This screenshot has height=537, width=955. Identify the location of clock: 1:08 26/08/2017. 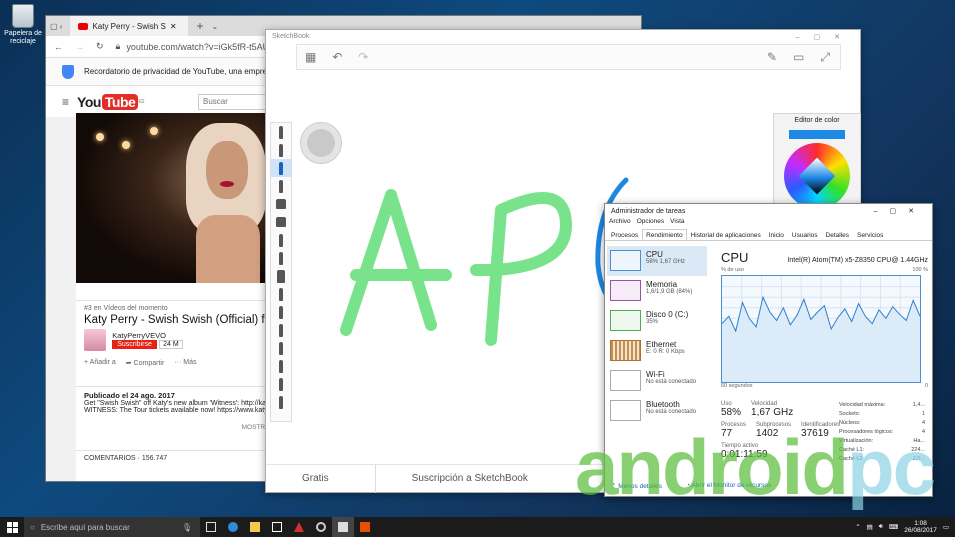
(920, 527).